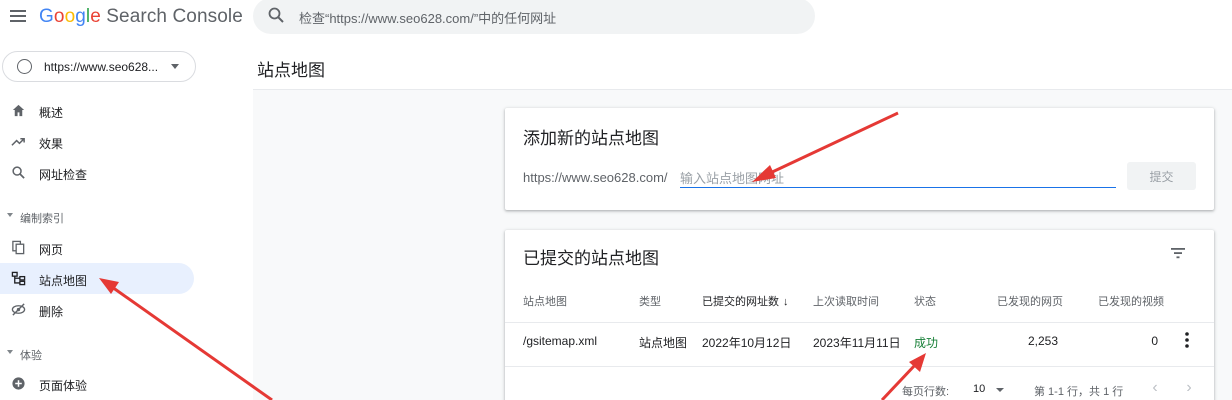 The width and height of the screenshot is (1232, 400). What do you see at coordinates (18, 247) in the screenshot?
I see `pages-icon` at bounding box center [18, 247].